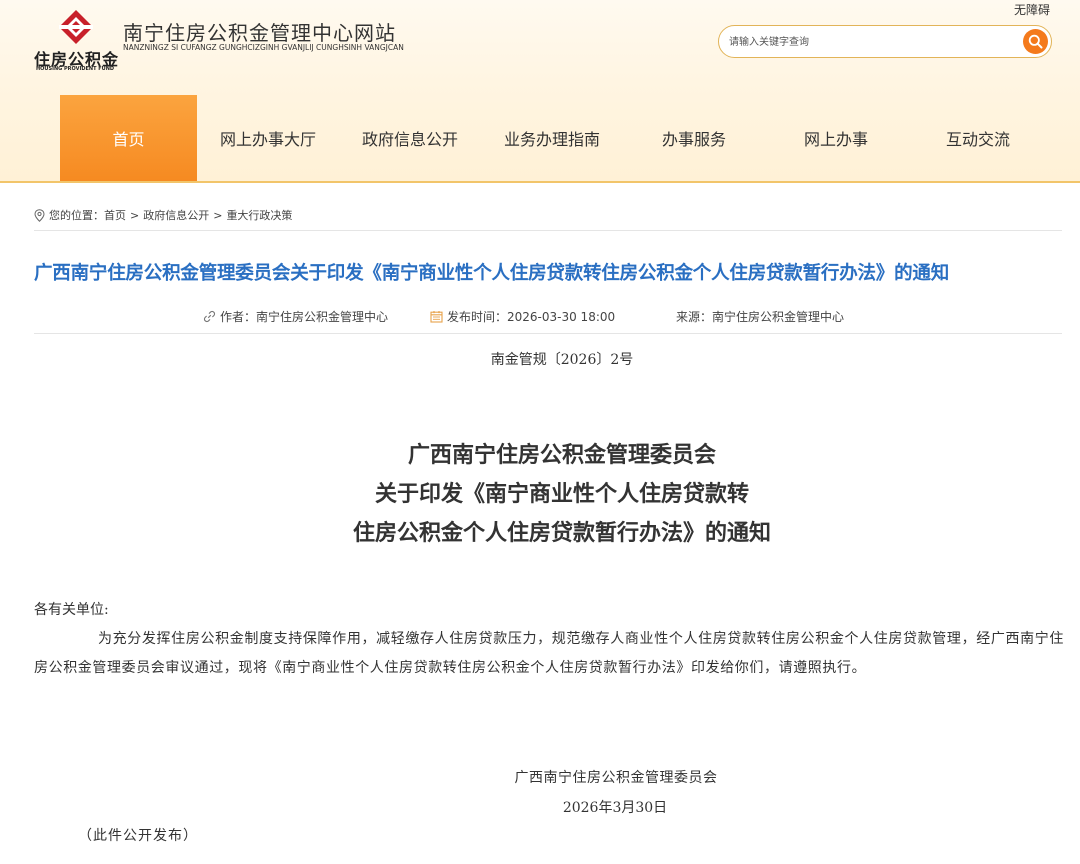  What do you see at coordinates (410, 138) in the screenshot?
I see `nav-item-gov-info: 政府信息公开` at bounding box center [410, 138].